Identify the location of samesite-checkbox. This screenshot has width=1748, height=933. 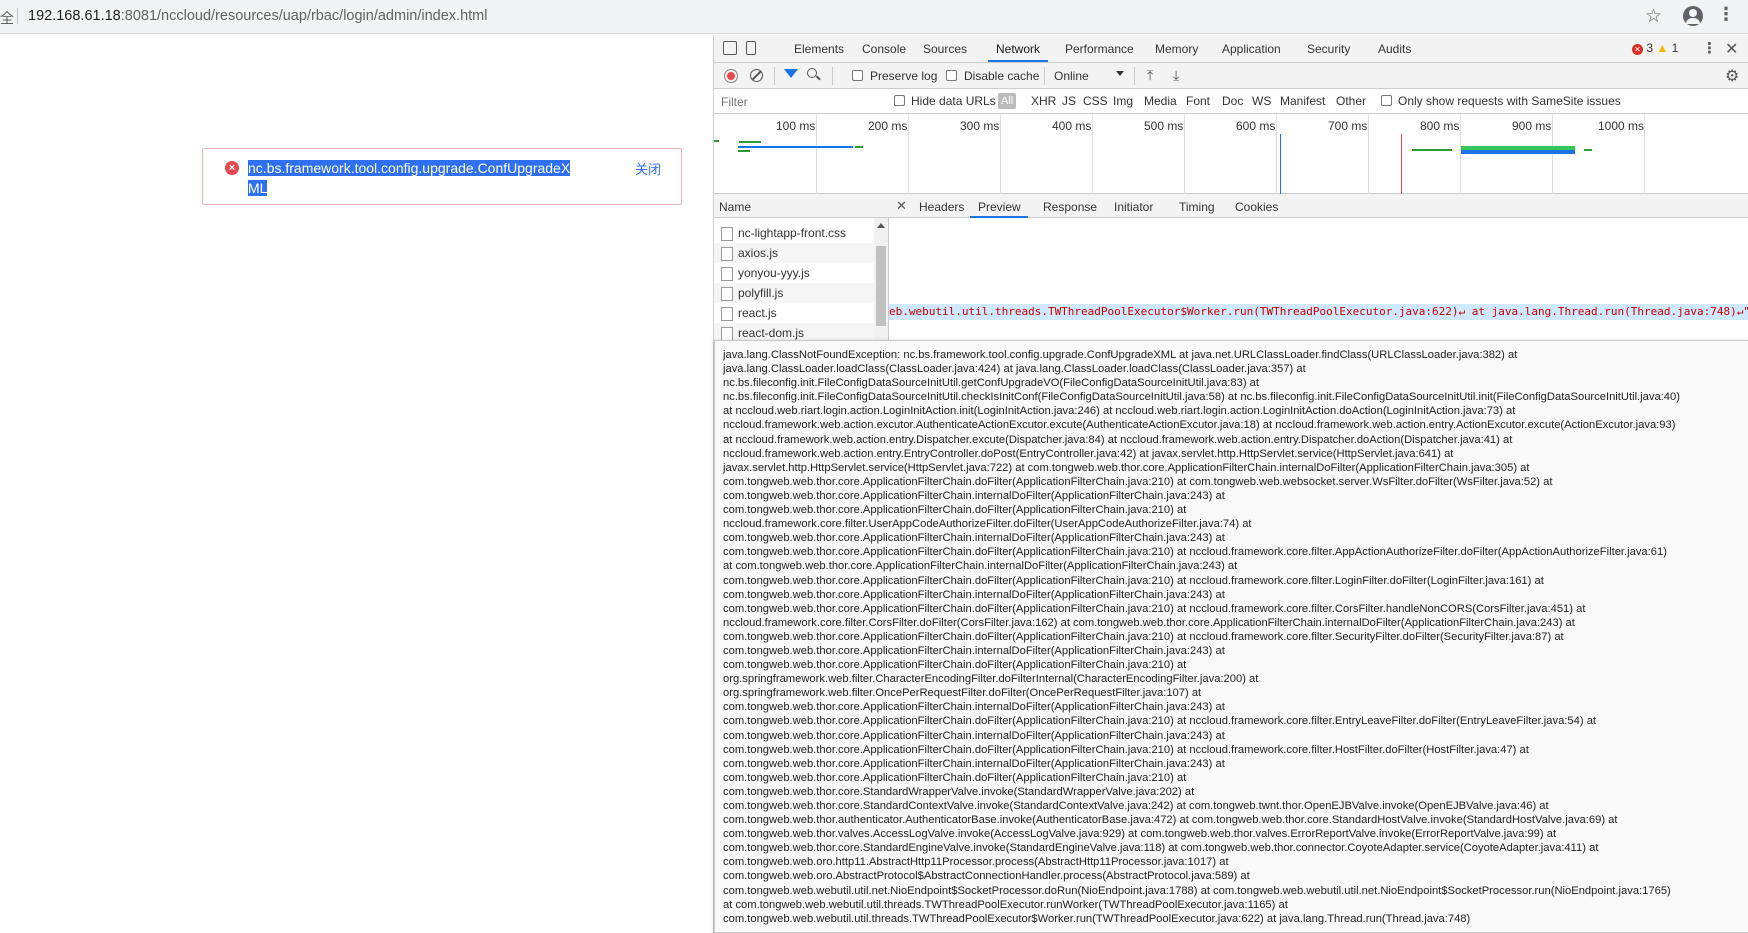
(1386, 100).